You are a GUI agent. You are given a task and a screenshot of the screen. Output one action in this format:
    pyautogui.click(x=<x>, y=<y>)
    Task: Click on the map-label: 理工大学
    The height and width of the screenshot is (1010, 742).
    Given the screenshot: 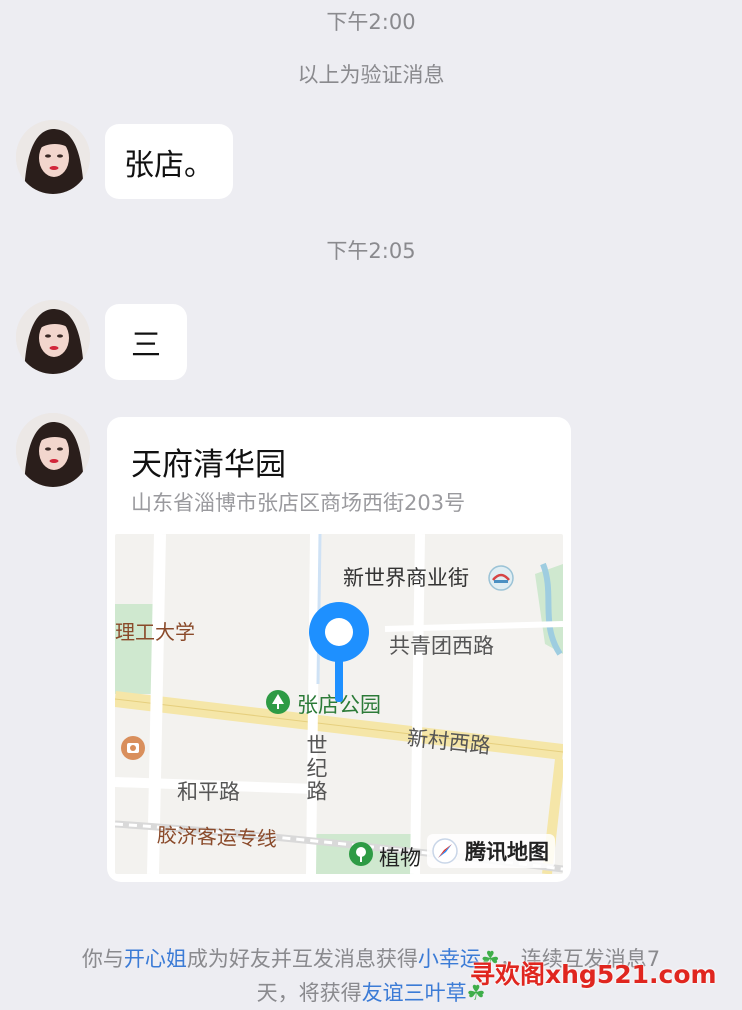 What is the action you would take?
    pyautogui.click(x=155, y=632)
    